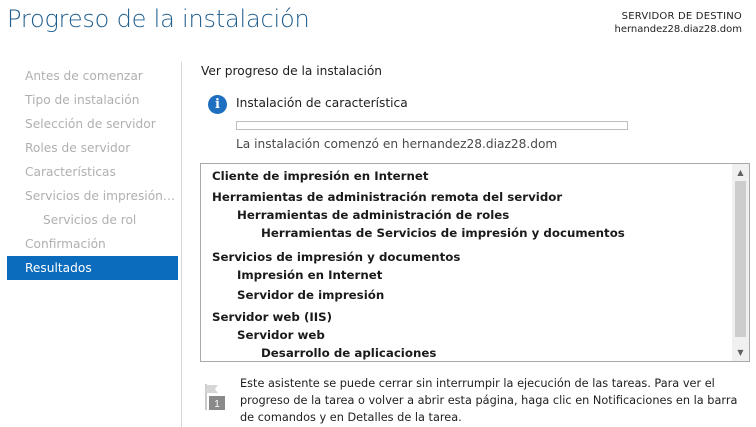 Image resolution: width=756 pixels, height=427 pixels. I want to click on flag-icon: 1, so click(215, 397).